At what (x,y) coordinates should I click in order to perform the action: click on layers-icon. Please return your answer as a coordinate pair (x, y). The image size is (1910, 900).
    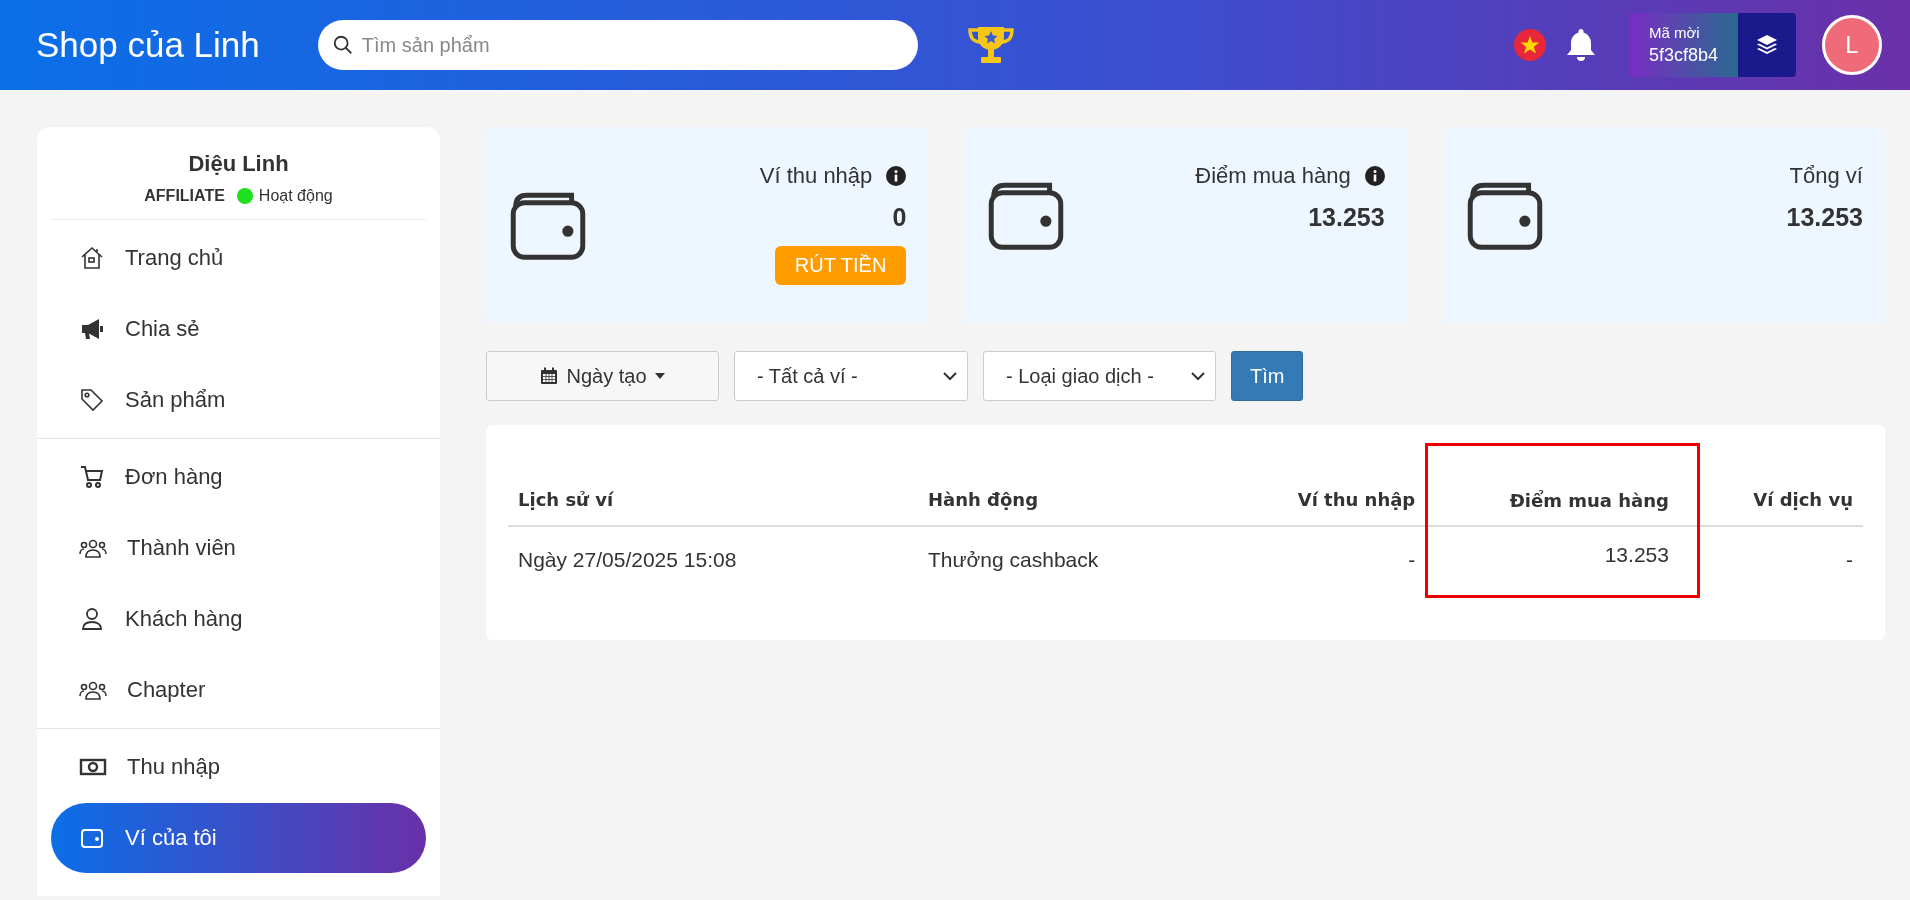
    Looking at the image, I should click on (1767, 45).